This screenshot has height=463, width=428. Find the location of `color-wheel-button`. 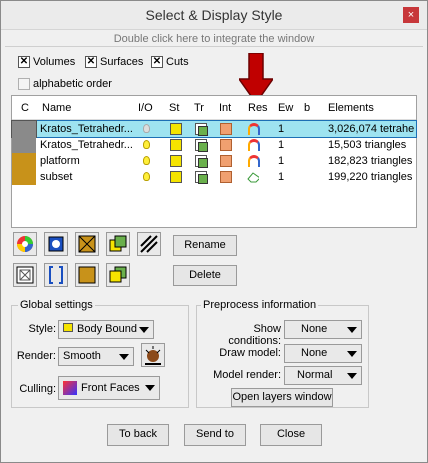

color-wheel-button is located at coordinates (25, 244).